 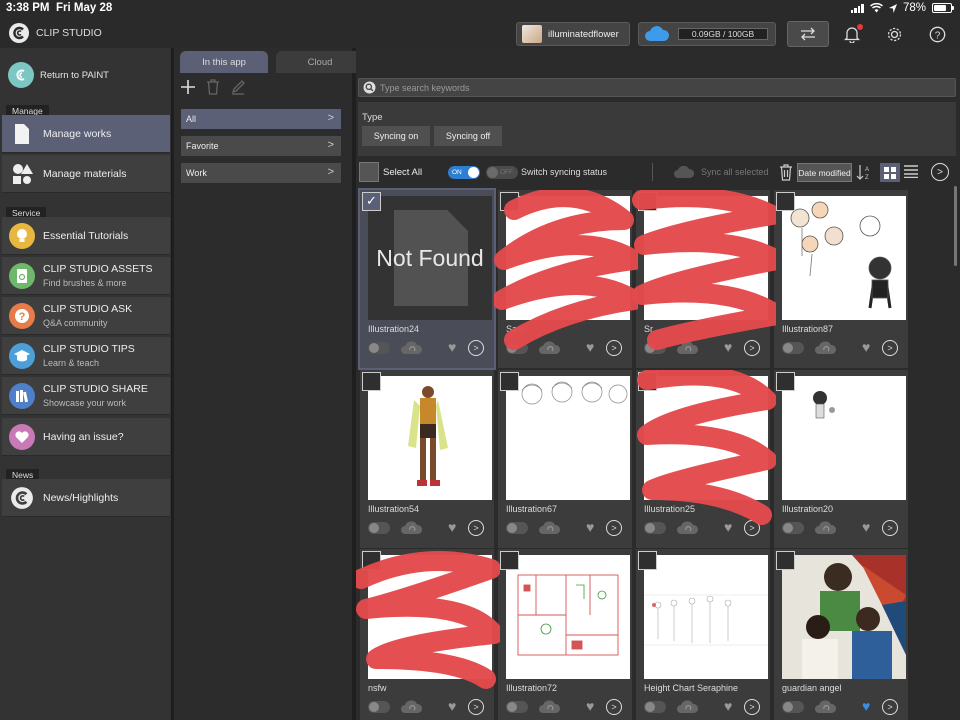 What do you see at coordinates (224, 62) in the screenshot?
I see `tab-in-this-app: In this app` at bounding box center [224, 62].